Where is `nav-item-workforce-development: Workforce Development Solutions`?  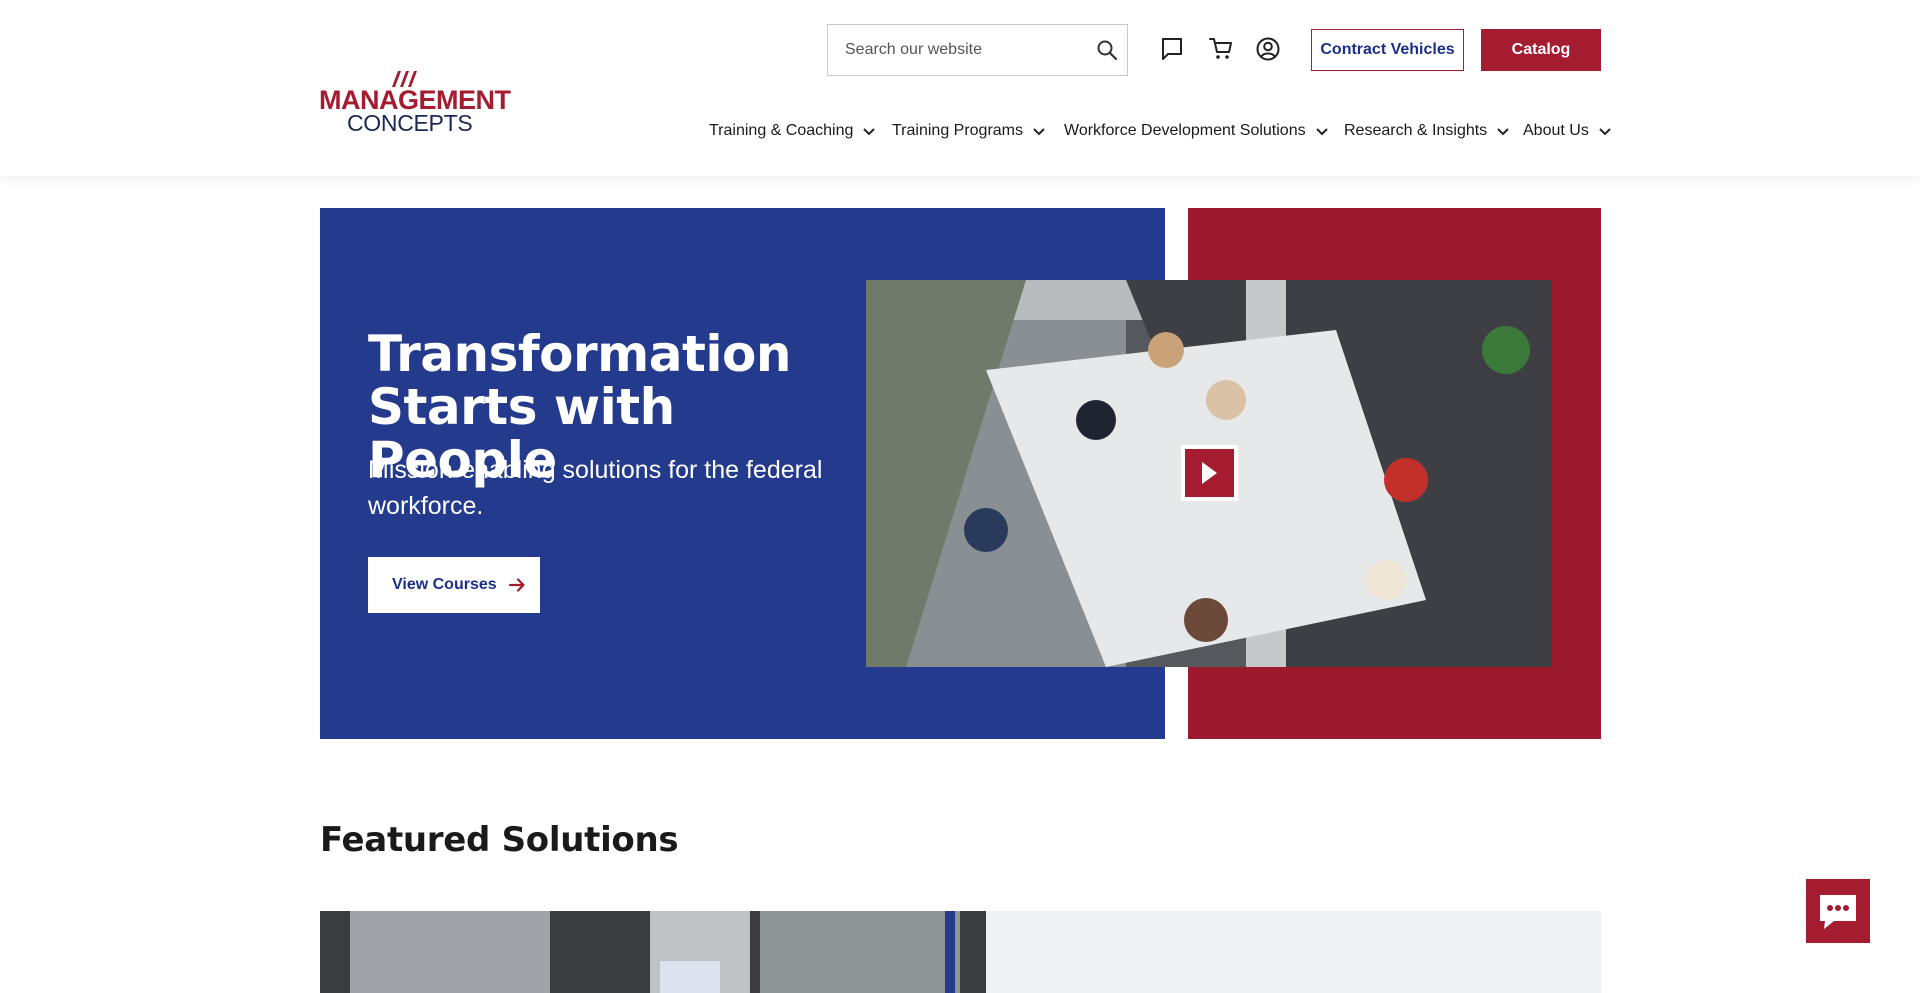
nav-item-workforce-development: Workforce Development Solutions is located at coordinates (1197, 131).